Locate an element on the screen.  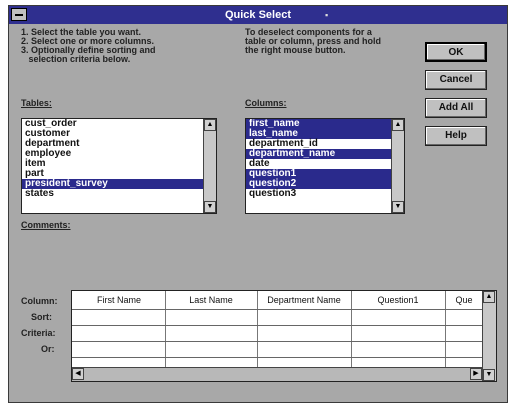
grid-header-last-name: Last Name is located at coordinates (211, 301).